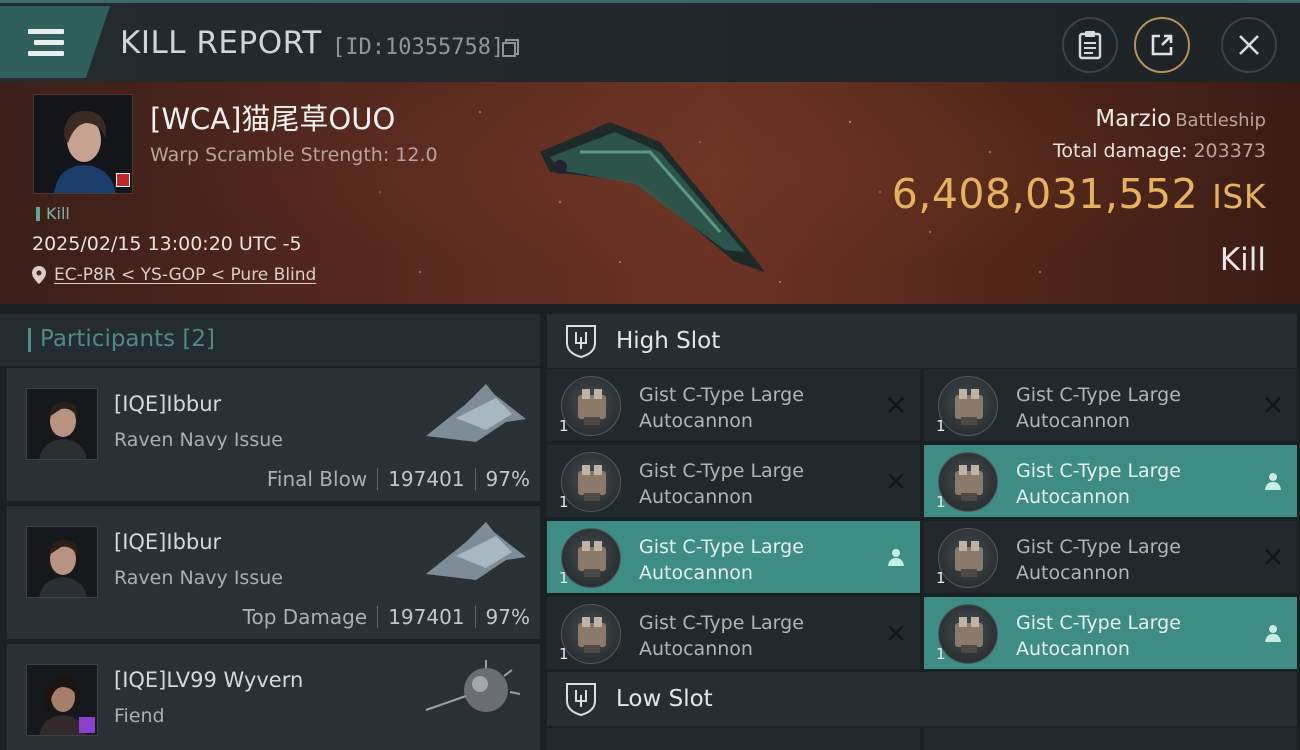  I want to click on victim-ship-image, so click(652, 197).